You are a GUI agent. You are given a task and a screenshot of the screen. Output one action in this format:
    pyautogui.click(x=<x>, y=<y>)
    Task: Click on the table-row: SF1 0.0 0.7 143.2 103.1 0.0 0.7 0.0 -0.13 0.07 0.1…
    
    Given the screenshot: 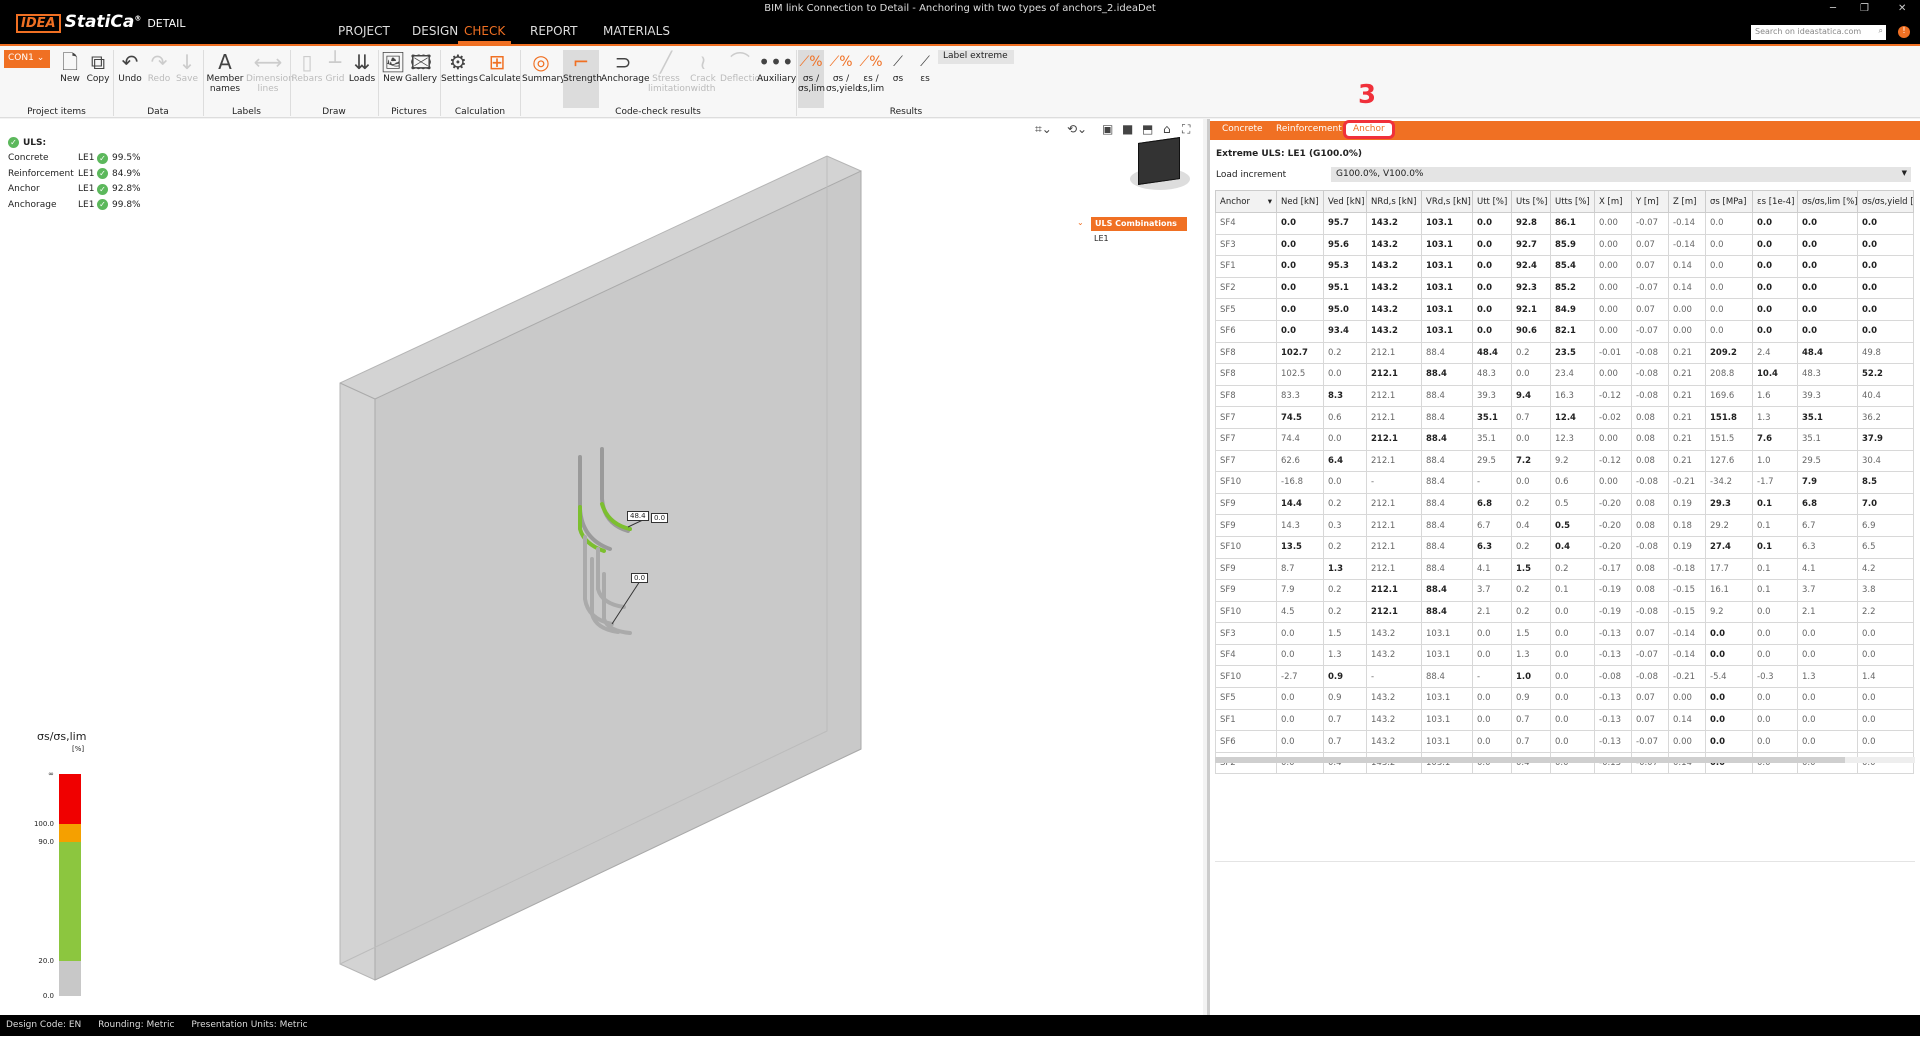 What is the action you would take?
    pyautogui.click(x=1564, y=720)
    